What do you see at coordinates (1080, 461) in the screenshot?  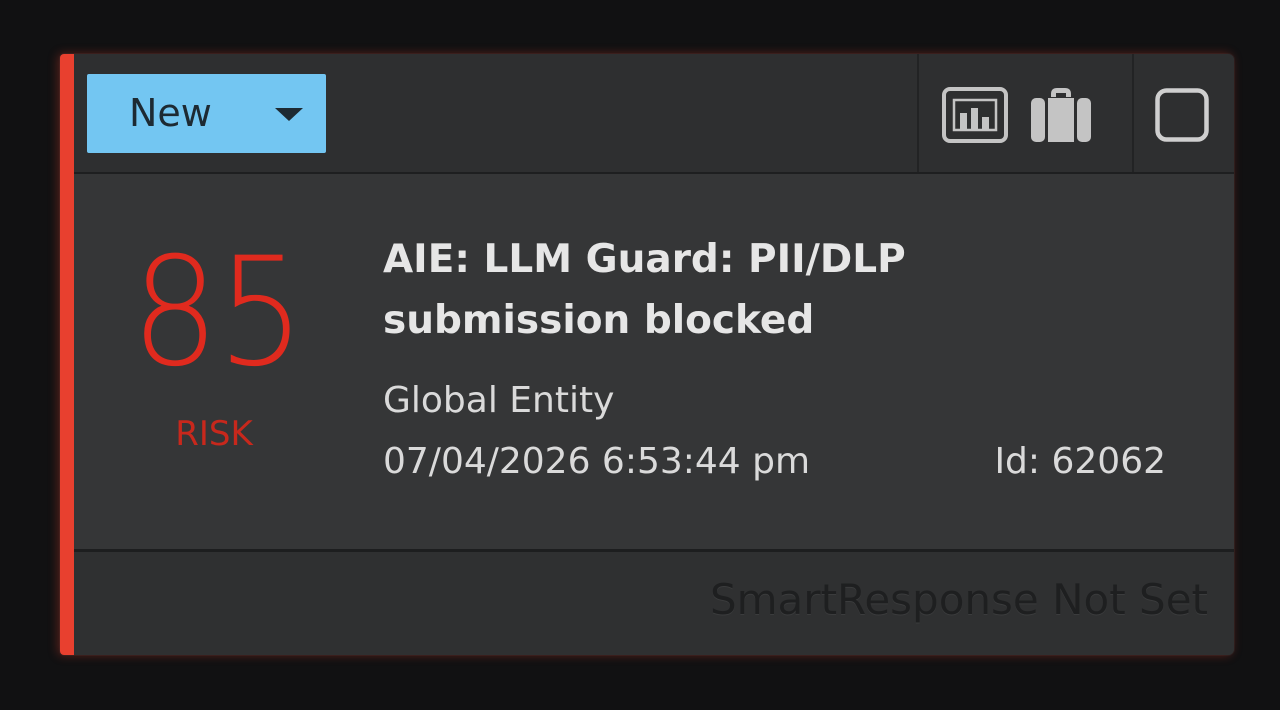 I see `alarm-id: Id: 62062` at bounding box center [1080, 461].